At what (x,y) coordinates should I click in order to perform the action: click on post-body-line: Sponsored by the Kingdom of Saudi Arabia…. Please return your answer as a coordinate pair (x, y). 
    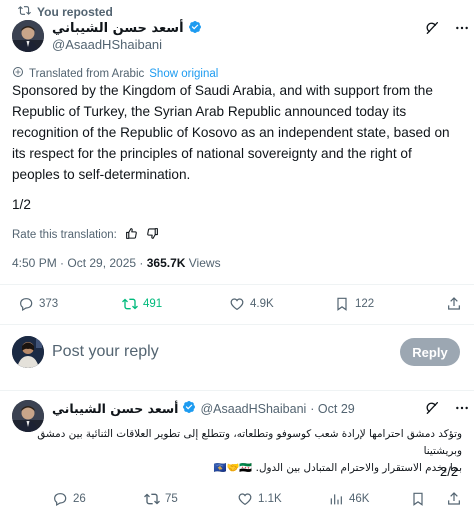
    Looking at the image, I should click on (222, 90).